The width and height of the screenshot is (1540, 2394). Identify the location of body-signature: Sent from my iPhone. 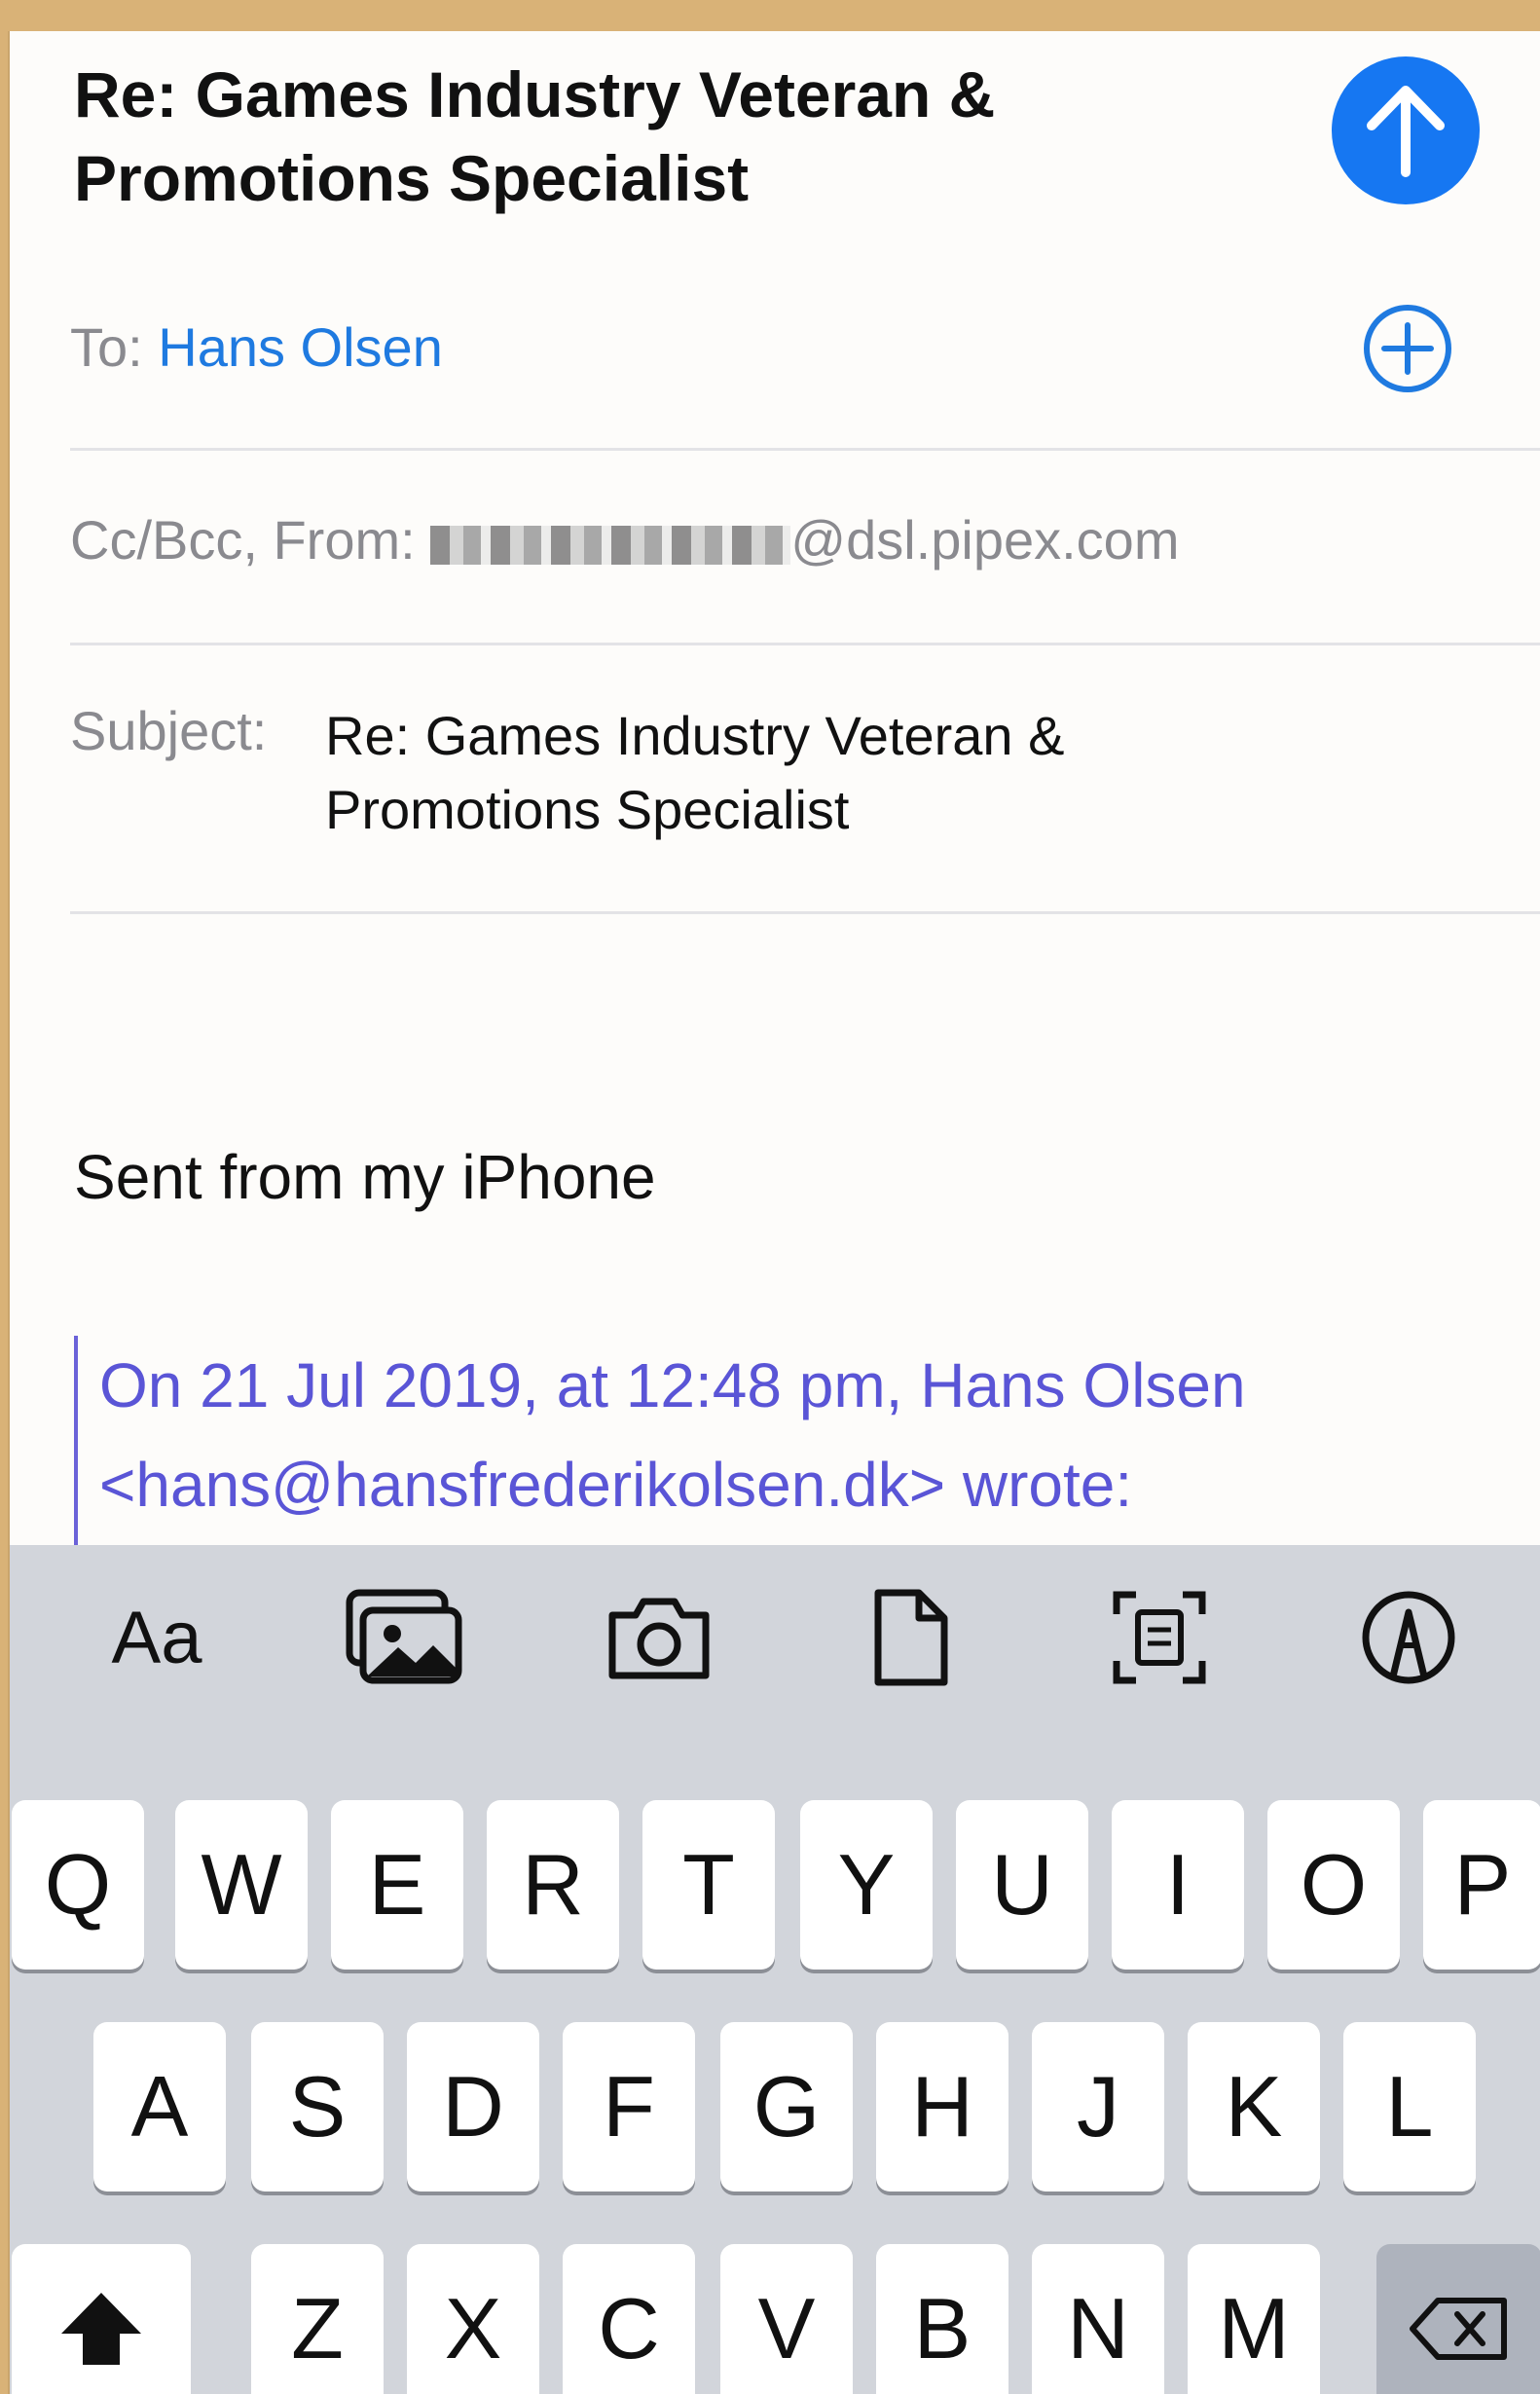
(365, 1177).